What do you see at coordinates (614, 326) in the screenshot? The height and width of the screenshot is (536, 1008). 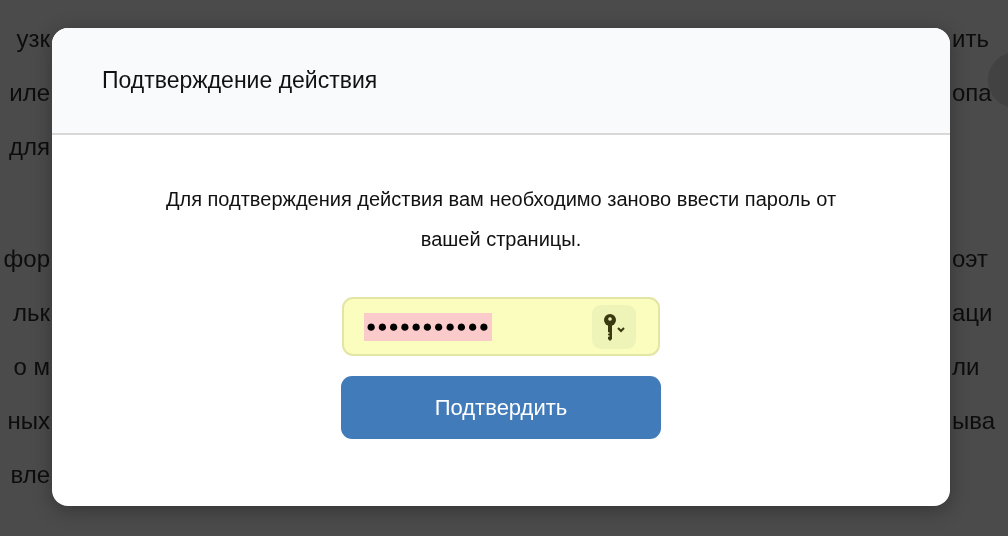 I see `key-icon` at bounding box center [614, 326].